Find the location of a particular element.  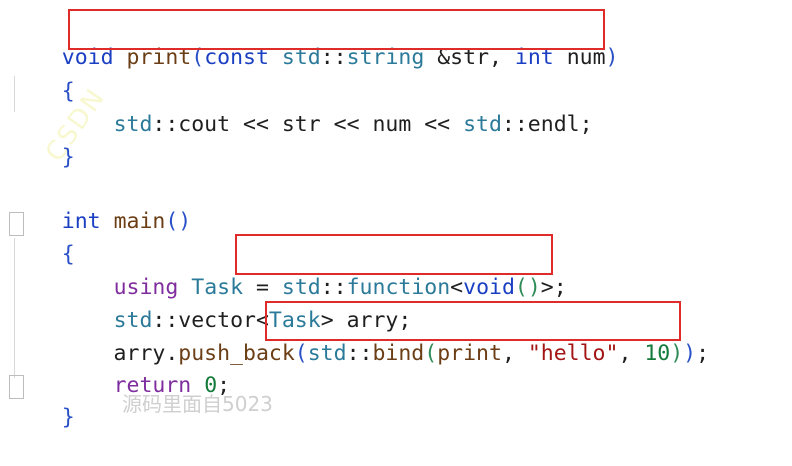

code-line-6: { is located at coordinates (42, 237).